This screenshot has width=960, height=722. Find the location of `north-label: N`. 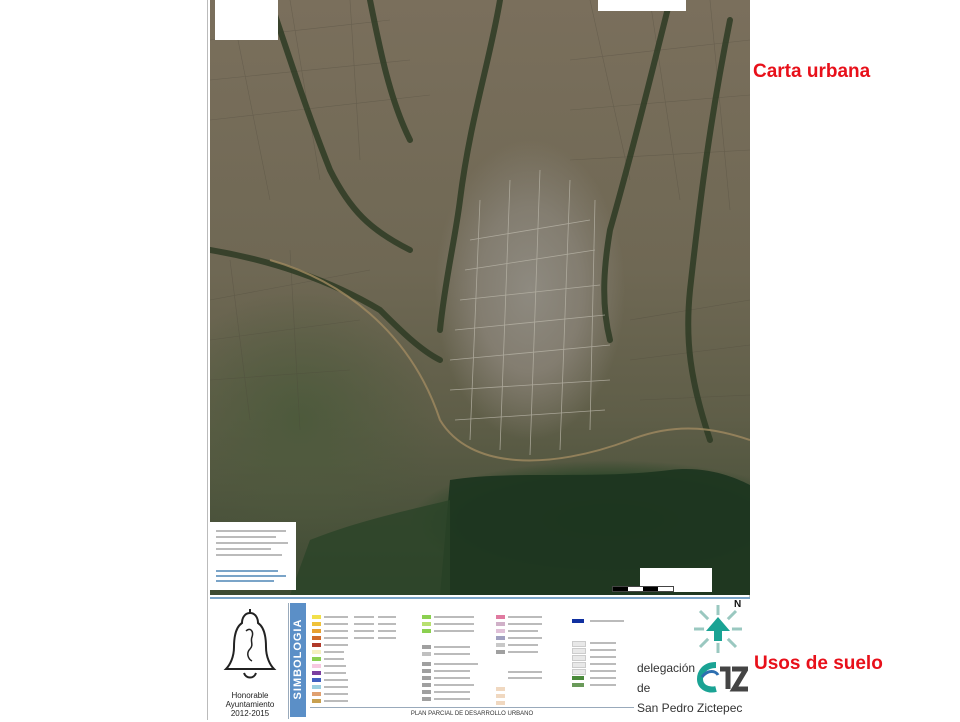

north-label: N is located at coordinates (738, 604).